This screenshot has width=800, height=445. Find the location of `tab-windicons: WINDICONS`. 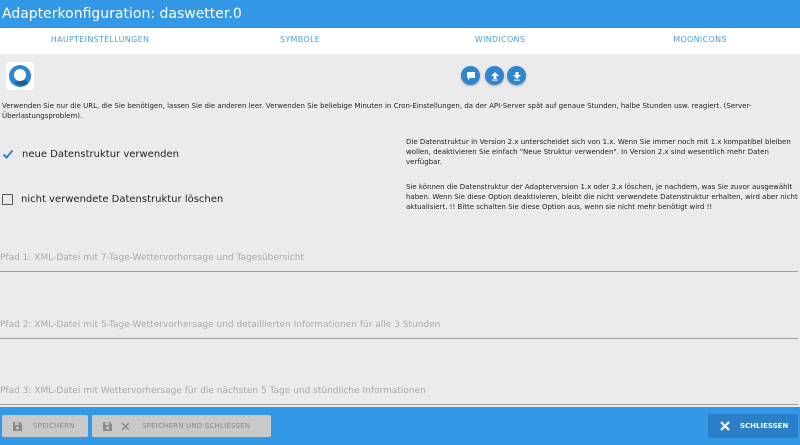

tab-windicons: WINDICONS is located at coordinates (500, 41).